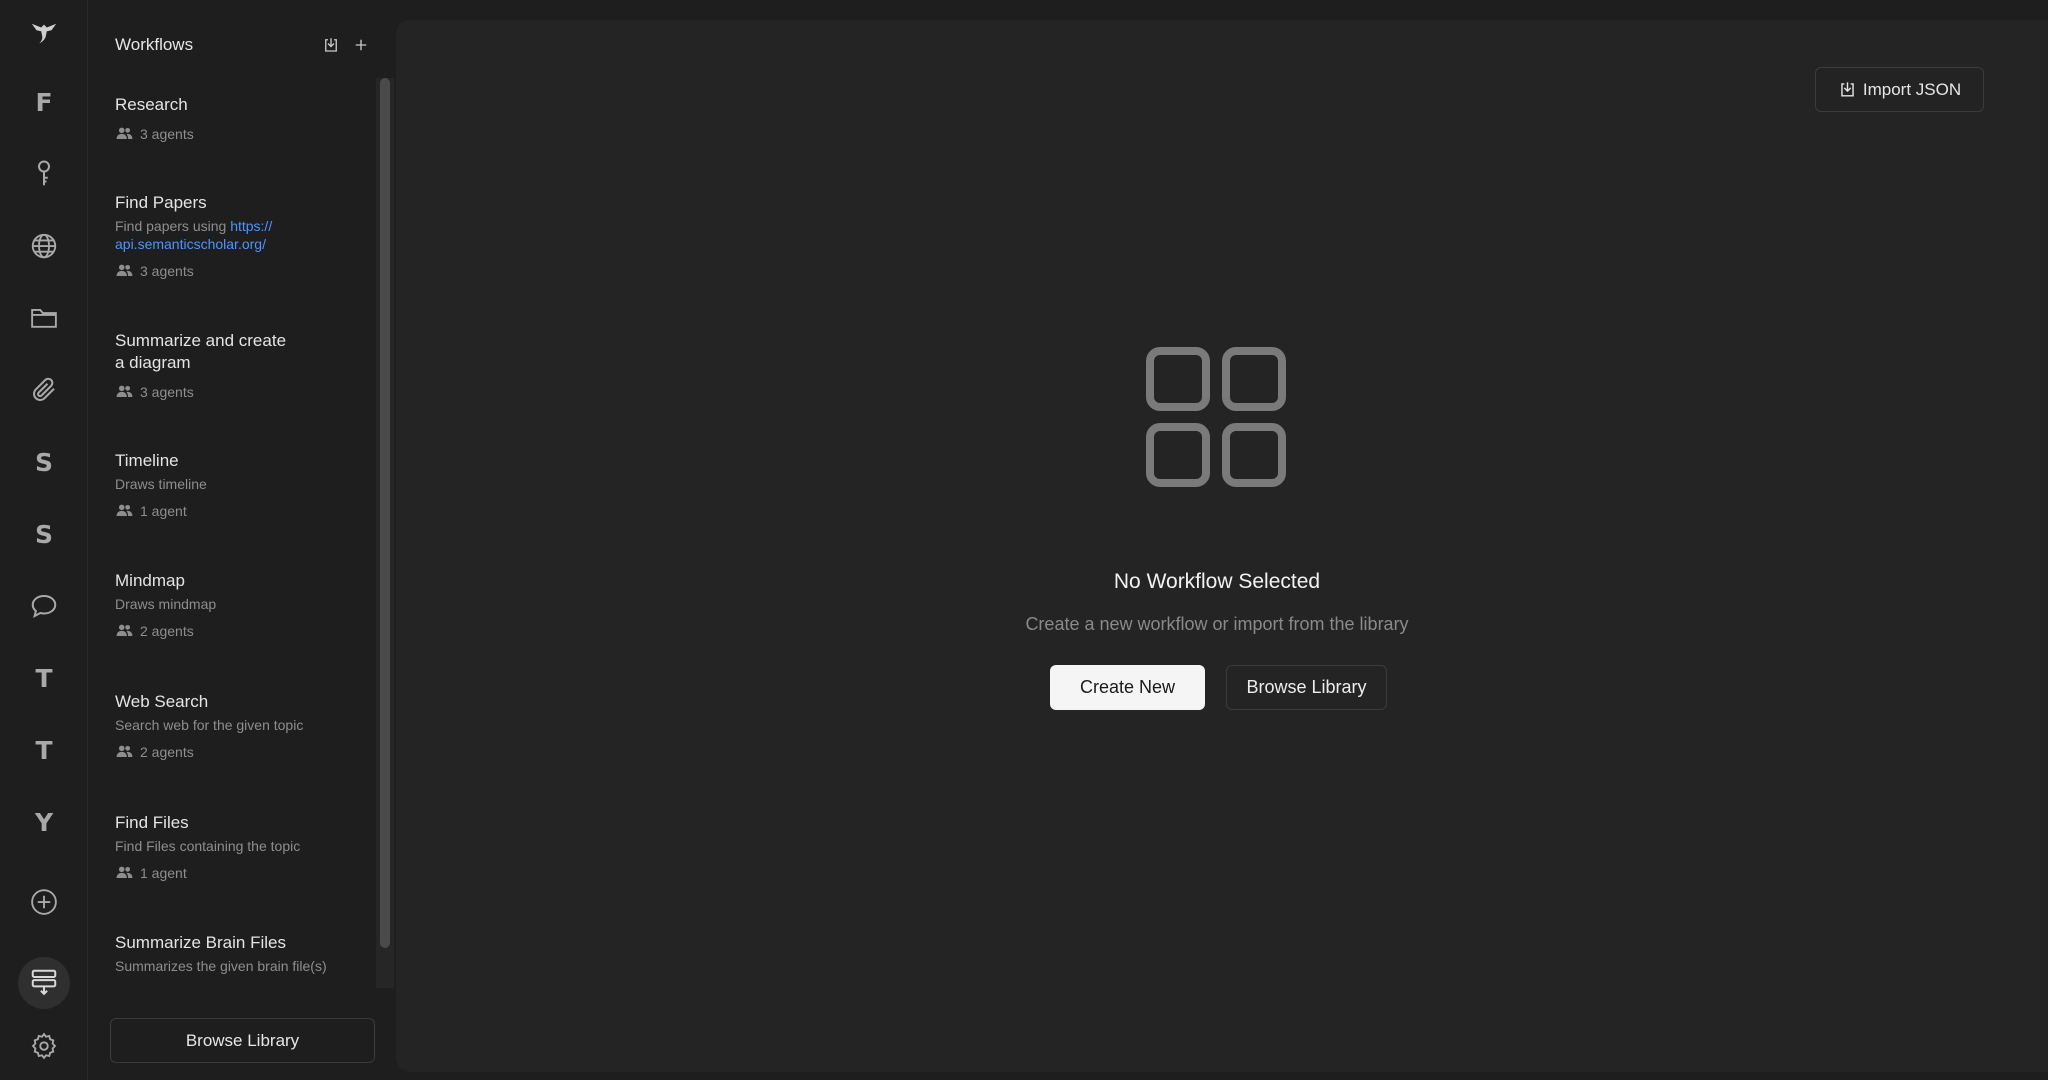  I want to click on workflow-stack-icon, so click(44, 982).